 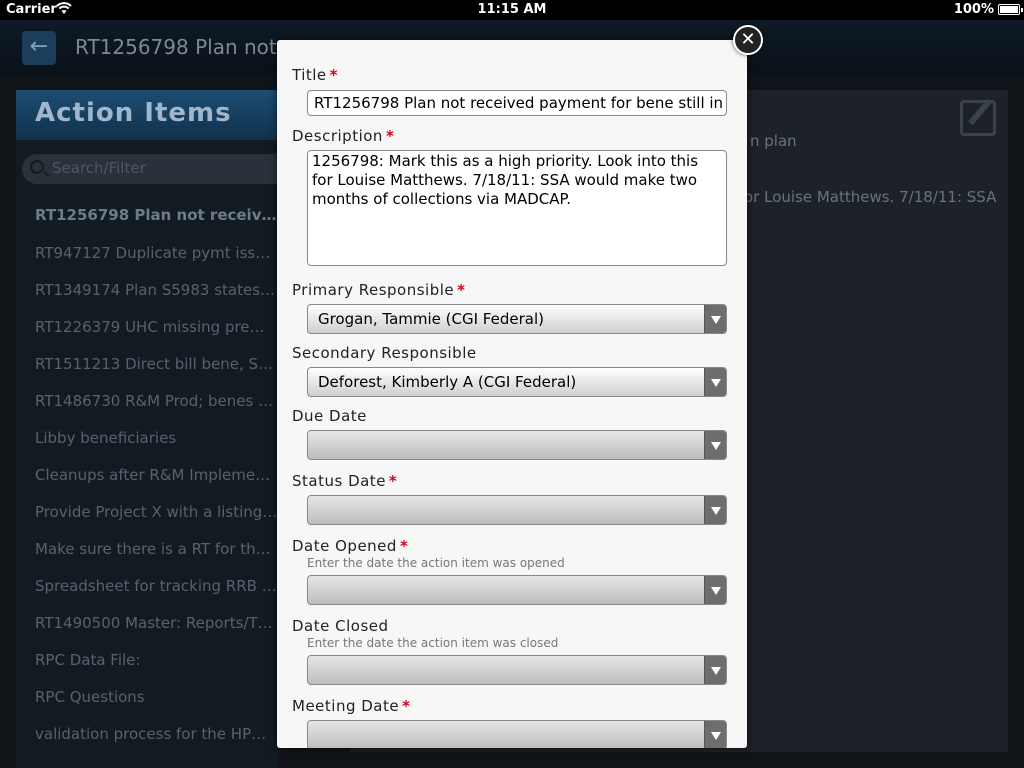 I want to click on close-icon: ✕, so click(x=748, y=39).